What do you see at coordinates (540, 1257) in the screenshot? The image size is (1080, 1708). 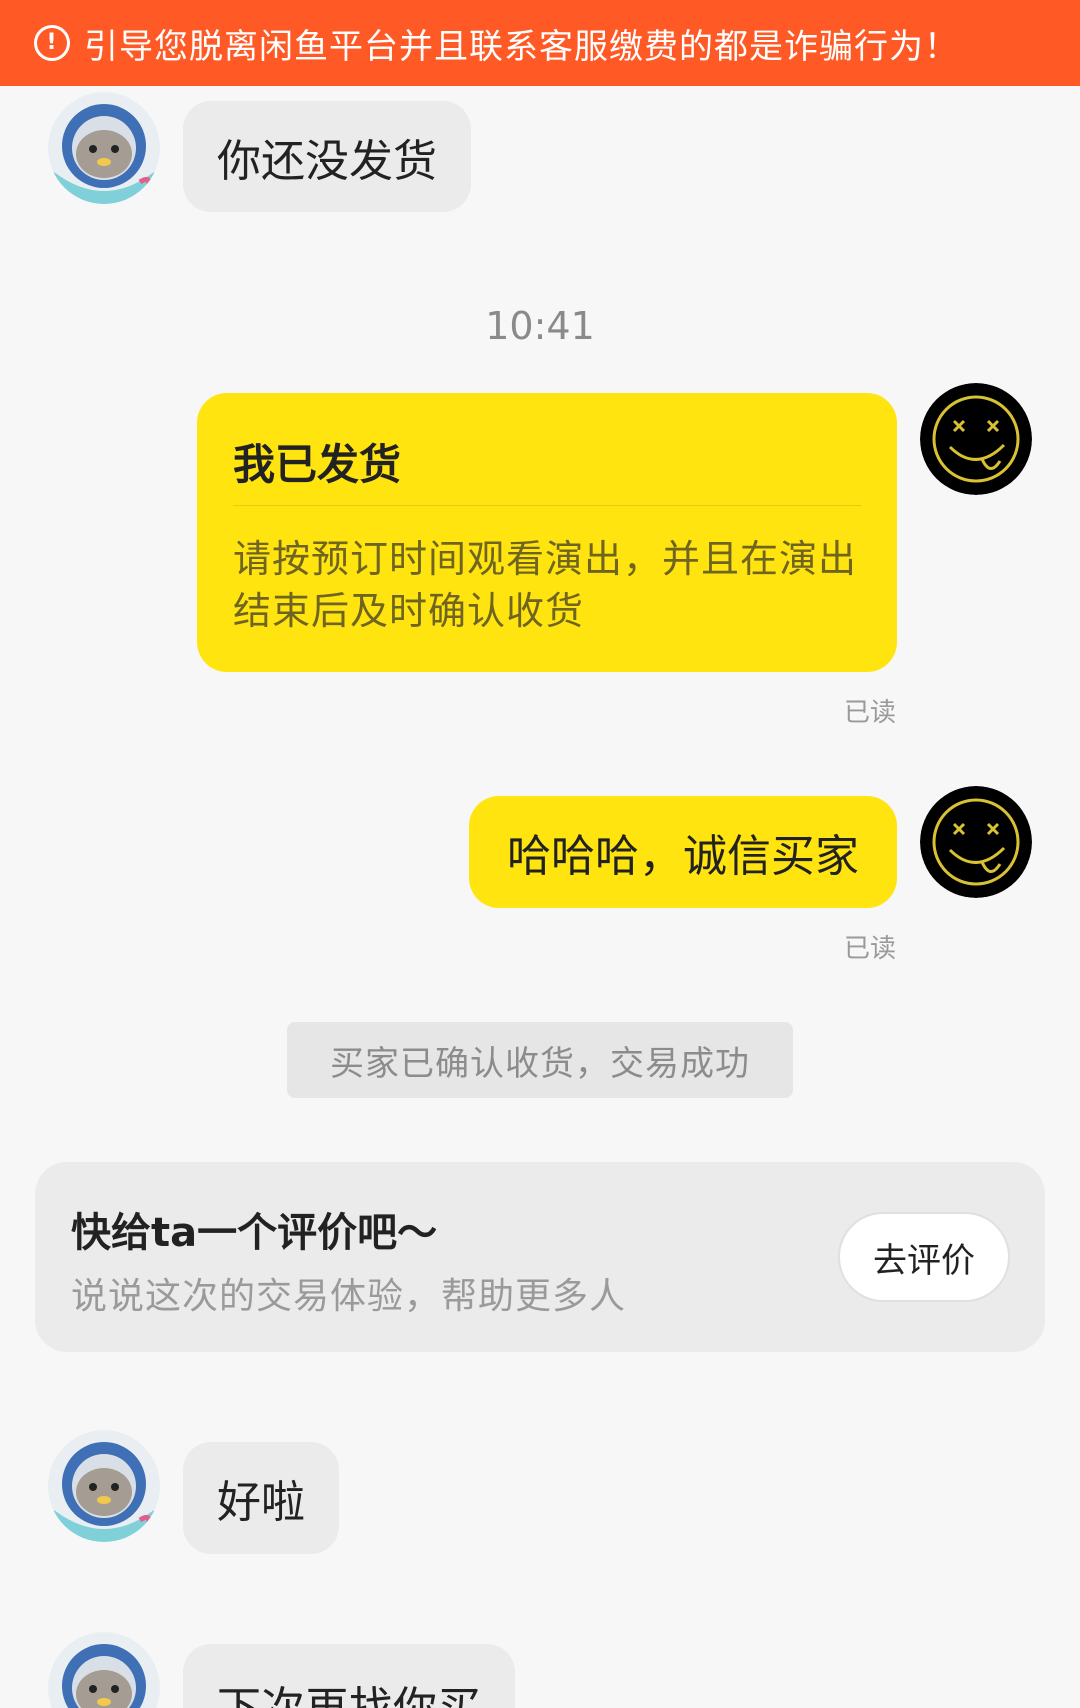 I see `review-prompt-card: 快给ta一个评价吧～ 说说这次的交易体验，帮助更多人 去评价` at bounding box center [540, 1257].